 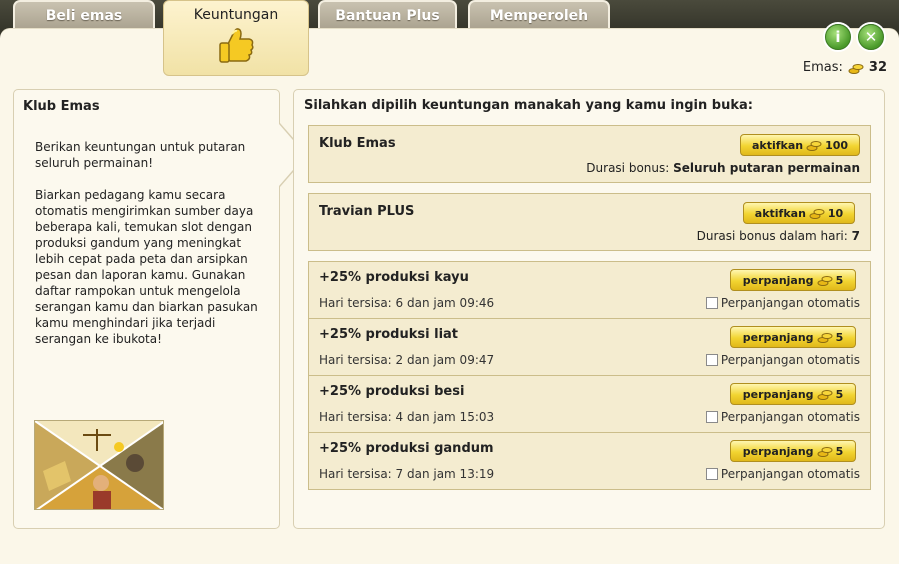 I want to click on info-button: i, so click(x=838, y=37).